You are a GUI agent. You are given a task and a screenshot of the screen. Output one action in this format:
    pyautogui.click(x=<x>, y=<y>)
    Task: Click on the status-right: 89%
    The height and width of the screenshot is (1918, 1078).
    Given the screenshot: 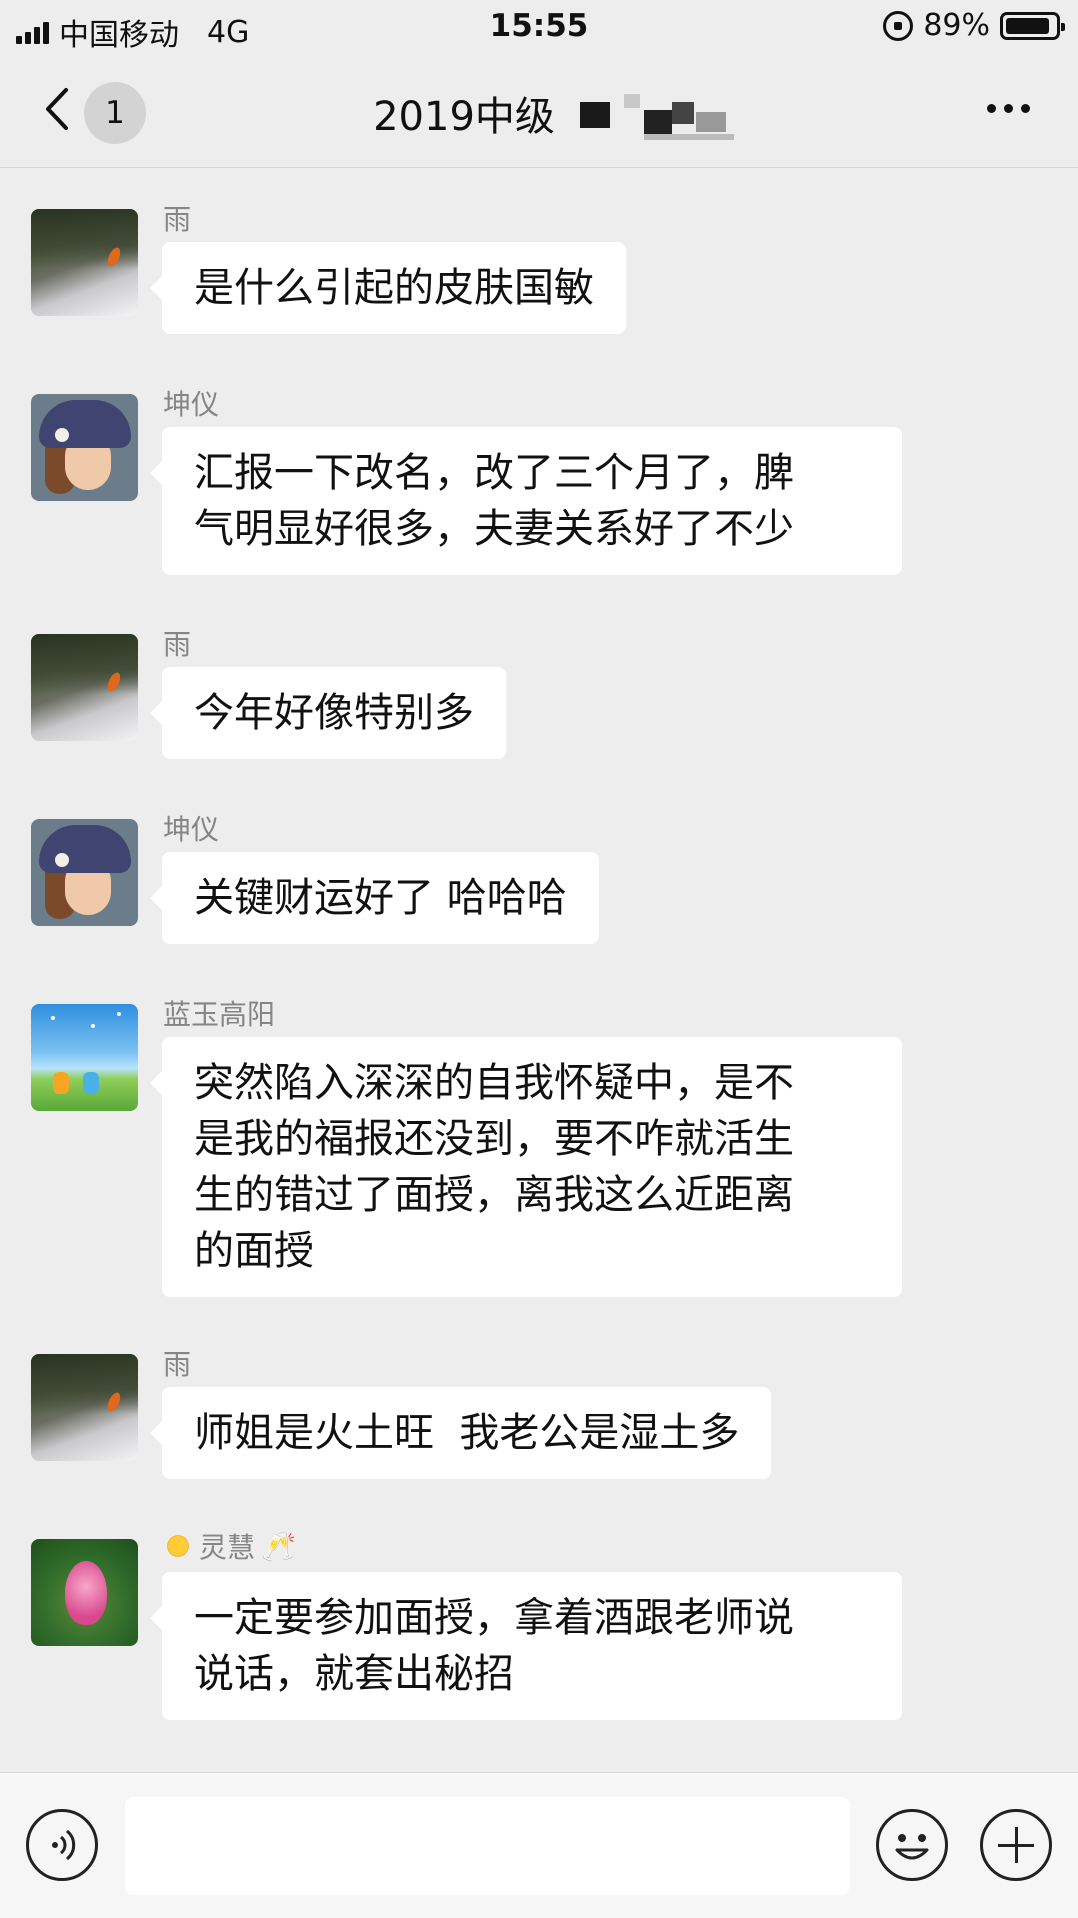 What is the action you would take?
    pyautogui.click(x=974, y=25)
    